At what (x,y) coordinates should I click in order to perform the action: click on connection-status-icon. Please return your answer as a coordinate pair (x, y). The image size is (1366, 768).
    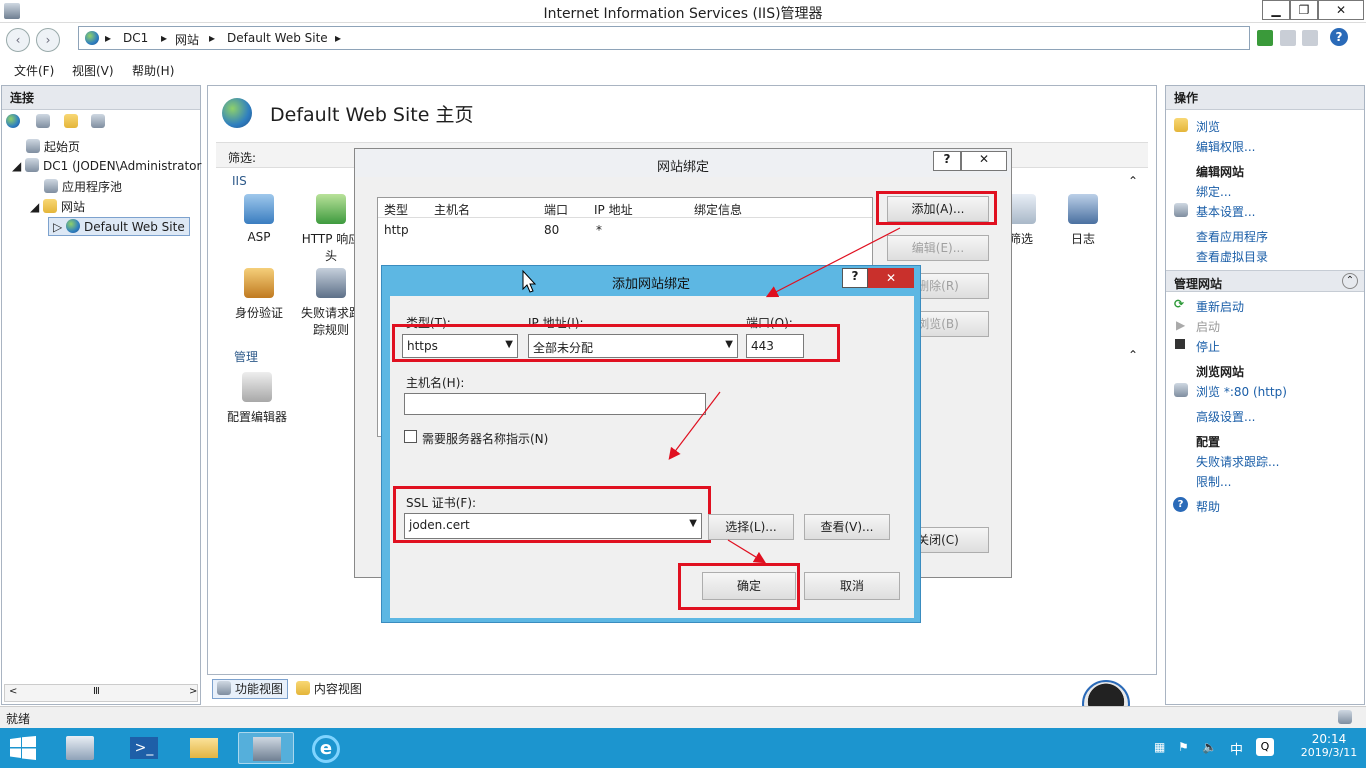
    Looking at the image, I should click on (1345, 717).